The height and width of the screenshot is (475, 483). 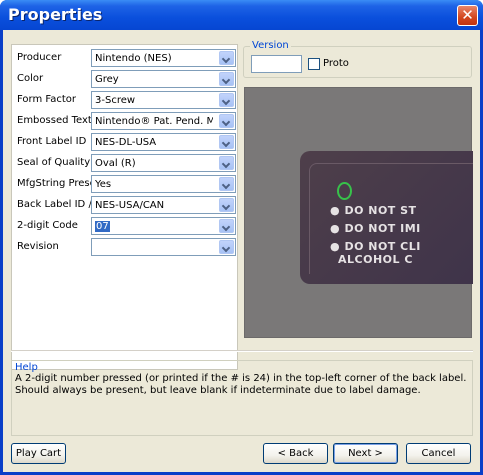 What do you see at coordinates (336, 63) in the screenshot?
I see `proto-label: Proto` at bounding box center [336, 63].